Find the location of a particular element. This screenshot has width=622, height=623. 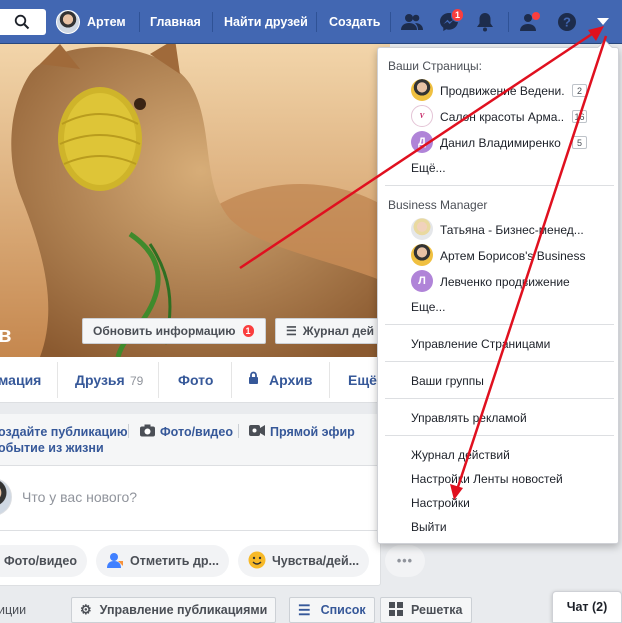

page-notification-count: 5 is located at coordinates (579, 142).